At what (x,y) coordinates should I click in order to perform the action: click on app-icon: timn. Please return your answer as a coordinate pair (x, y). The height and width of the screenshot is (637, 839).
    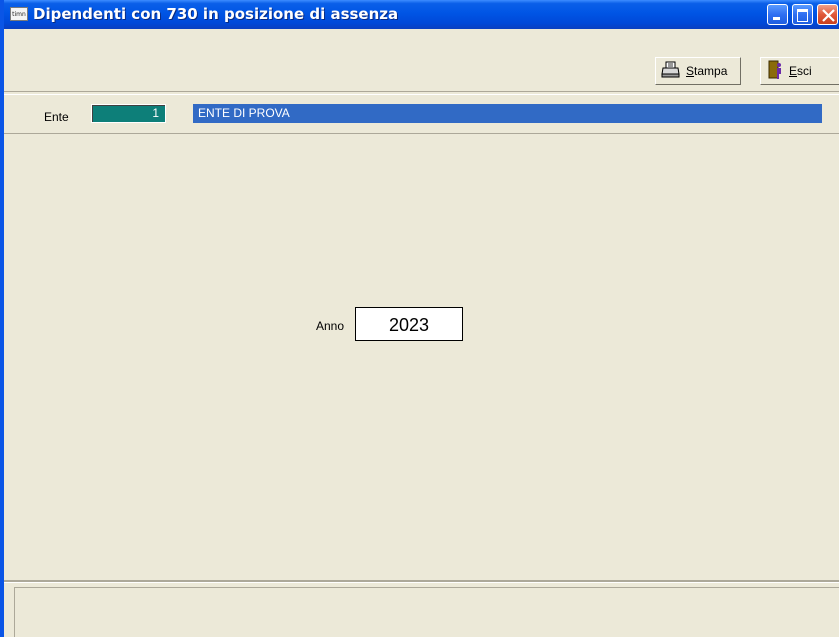
    Looking at the image, I should click on (19, 14).